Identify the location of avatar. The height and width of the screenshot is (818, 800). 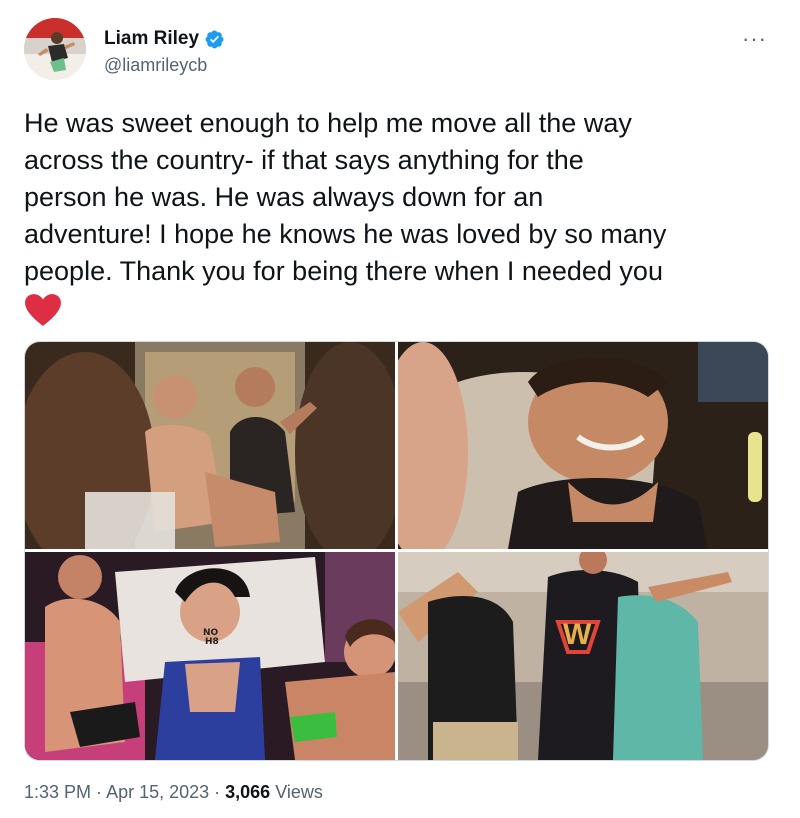
(55, 49).